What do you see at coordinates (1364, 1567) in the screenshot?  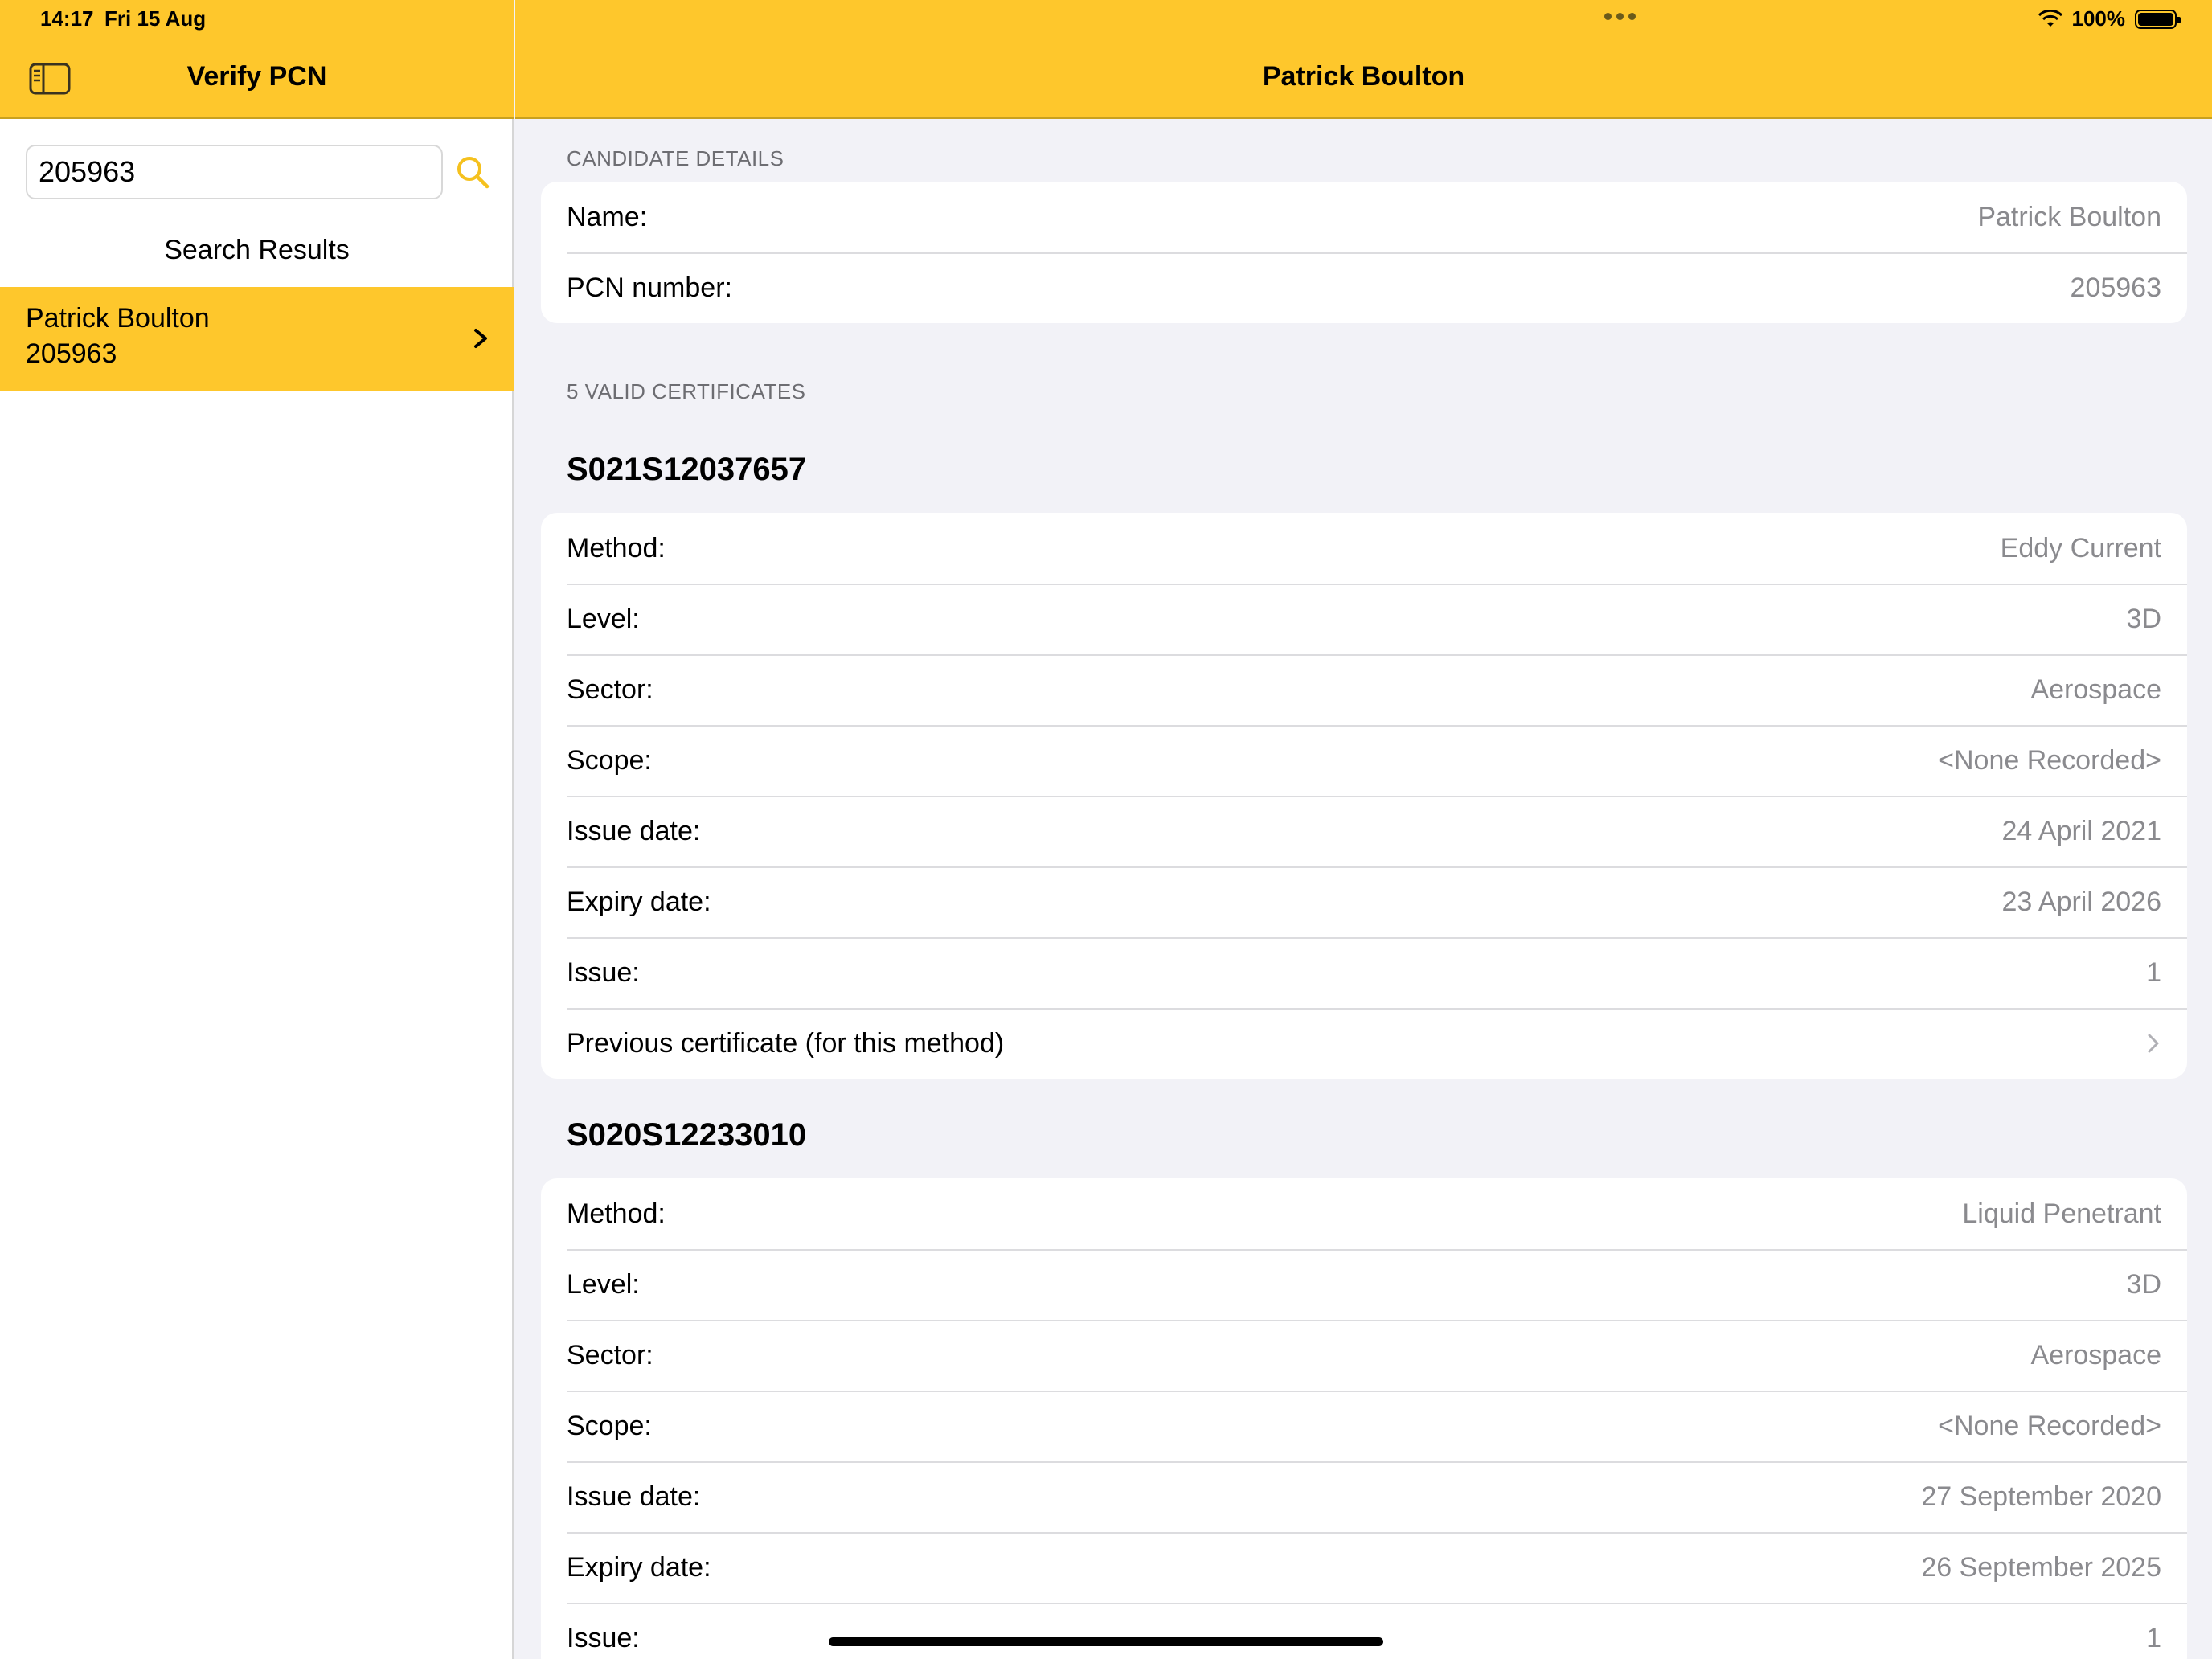 I see `expiry-date-row: Expiry date: 26 September 2025` at bounding box center [1364, 1567].